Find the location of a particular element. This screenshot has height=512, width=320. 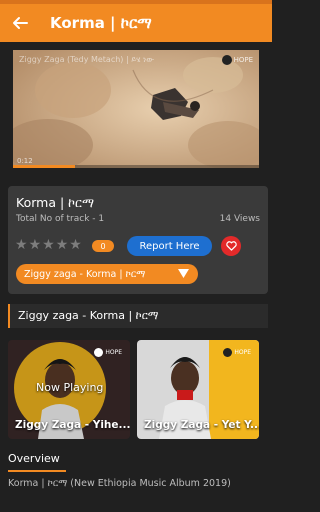

heart-icon is located at coordinates (231, 246).